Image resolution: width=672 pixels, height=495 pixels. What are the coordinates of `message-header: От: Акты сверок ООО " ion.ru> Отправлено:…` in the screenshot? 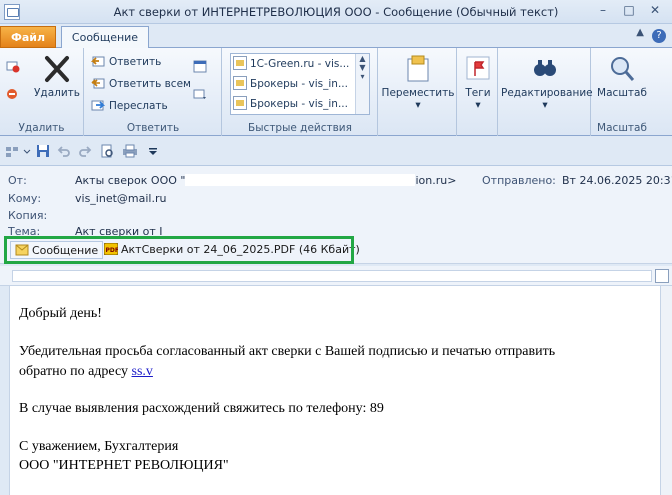 It's located at (336, 201).